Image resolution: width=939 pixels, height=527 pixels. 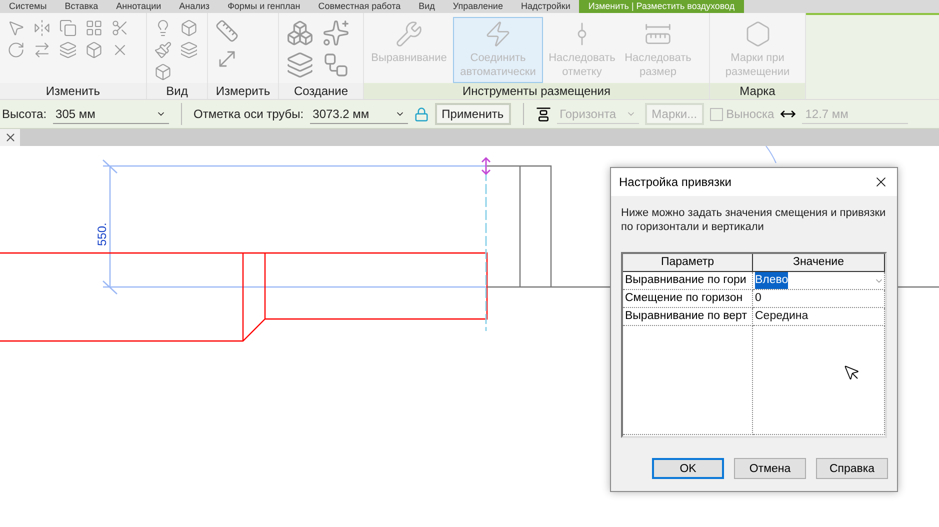 I want to click on cube-icon, so click(x=189, y=28).